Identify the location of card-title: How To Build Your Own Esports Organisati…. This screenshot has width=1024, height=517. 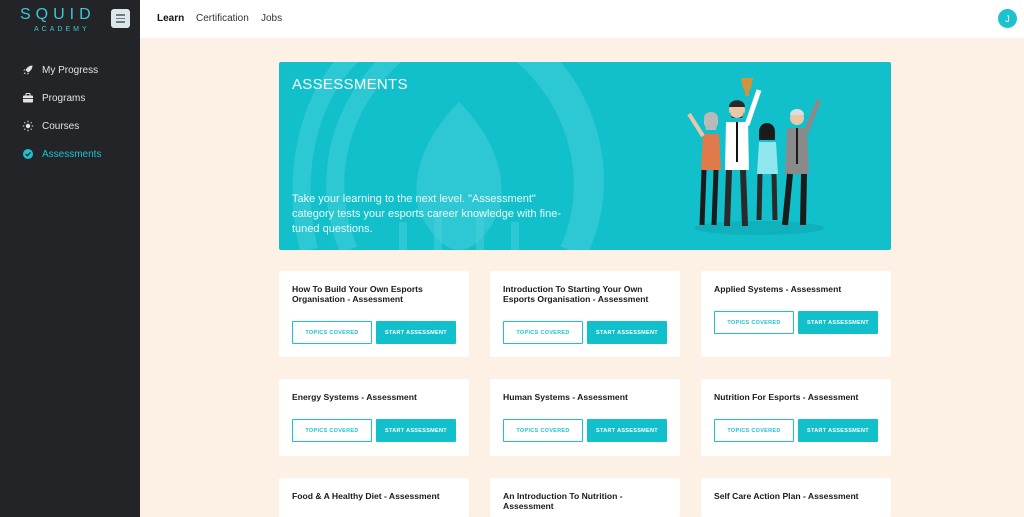
(357, 294).